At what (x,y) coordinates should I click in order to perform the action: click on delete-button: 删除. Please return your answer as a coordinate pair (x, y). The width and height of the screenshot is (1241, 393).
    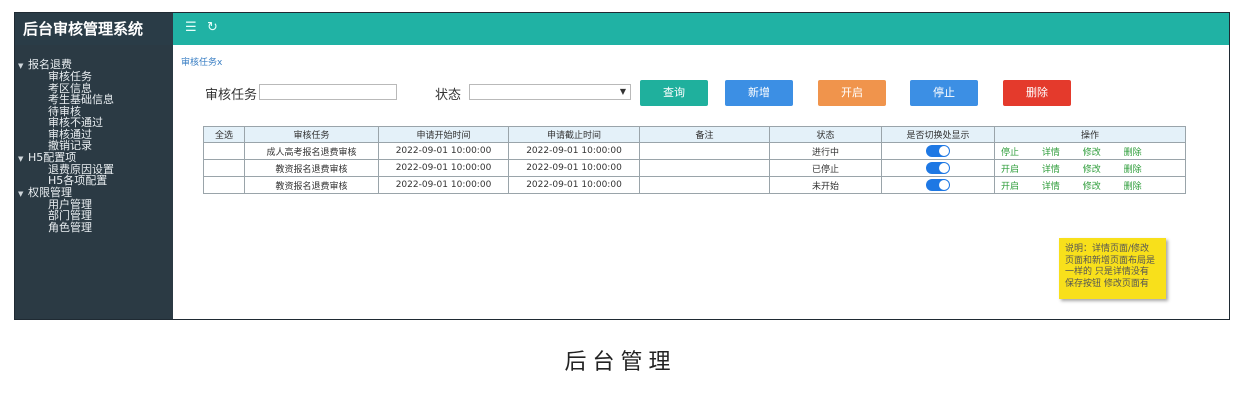
    Looking at the image, I should click on (1037, 93).